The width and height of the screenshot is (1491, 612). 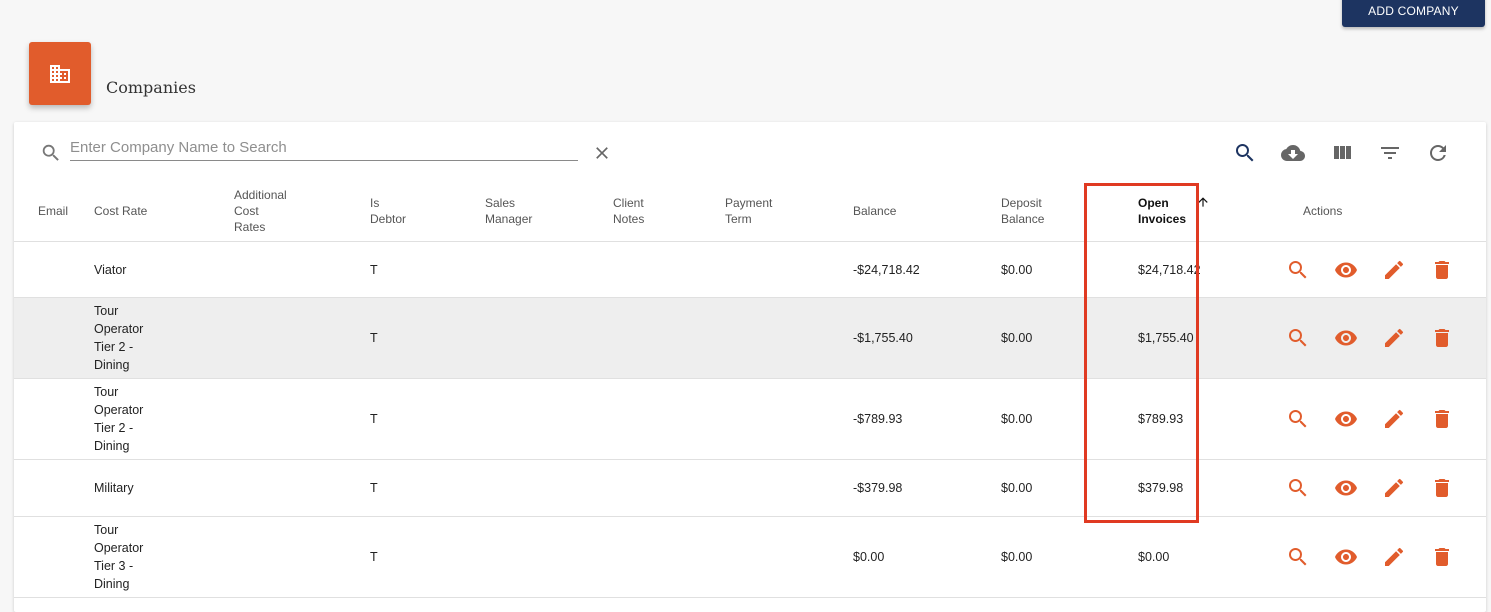 I want to click on column-header-is-debtor: Is Debtor, so click(x=427, y=211).